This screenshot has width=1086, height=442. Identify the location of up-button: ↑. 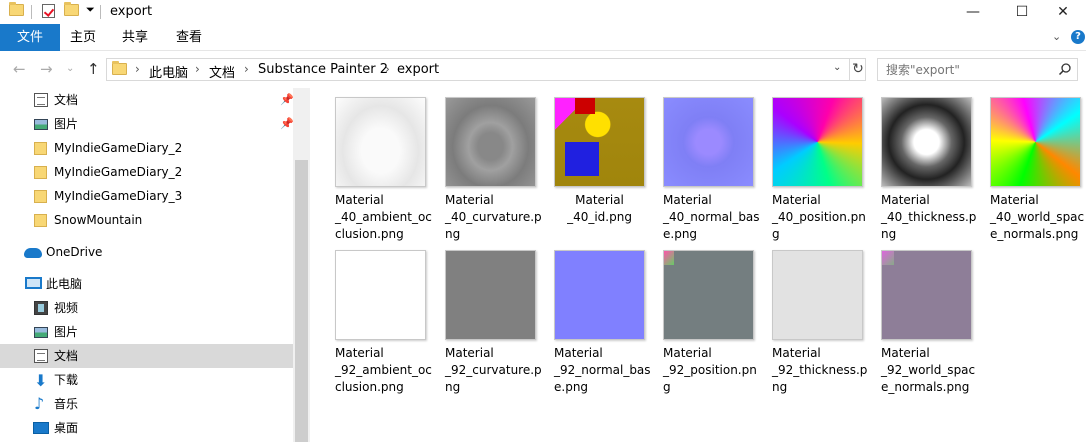
(93, 69).